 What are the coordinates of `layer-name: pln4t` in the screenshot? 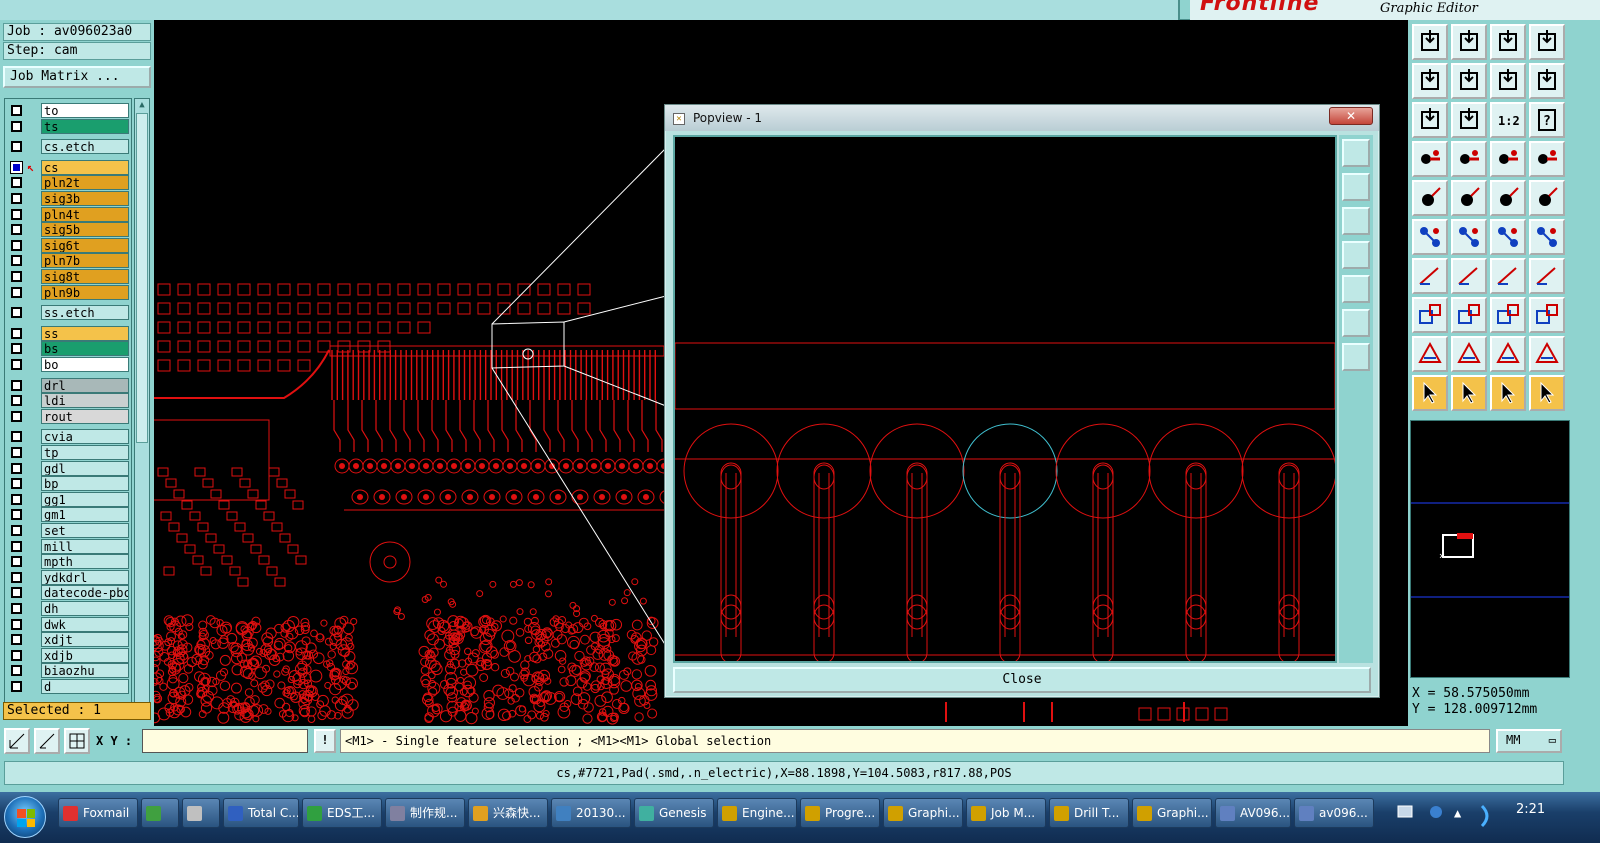 It's located at (85, 214).